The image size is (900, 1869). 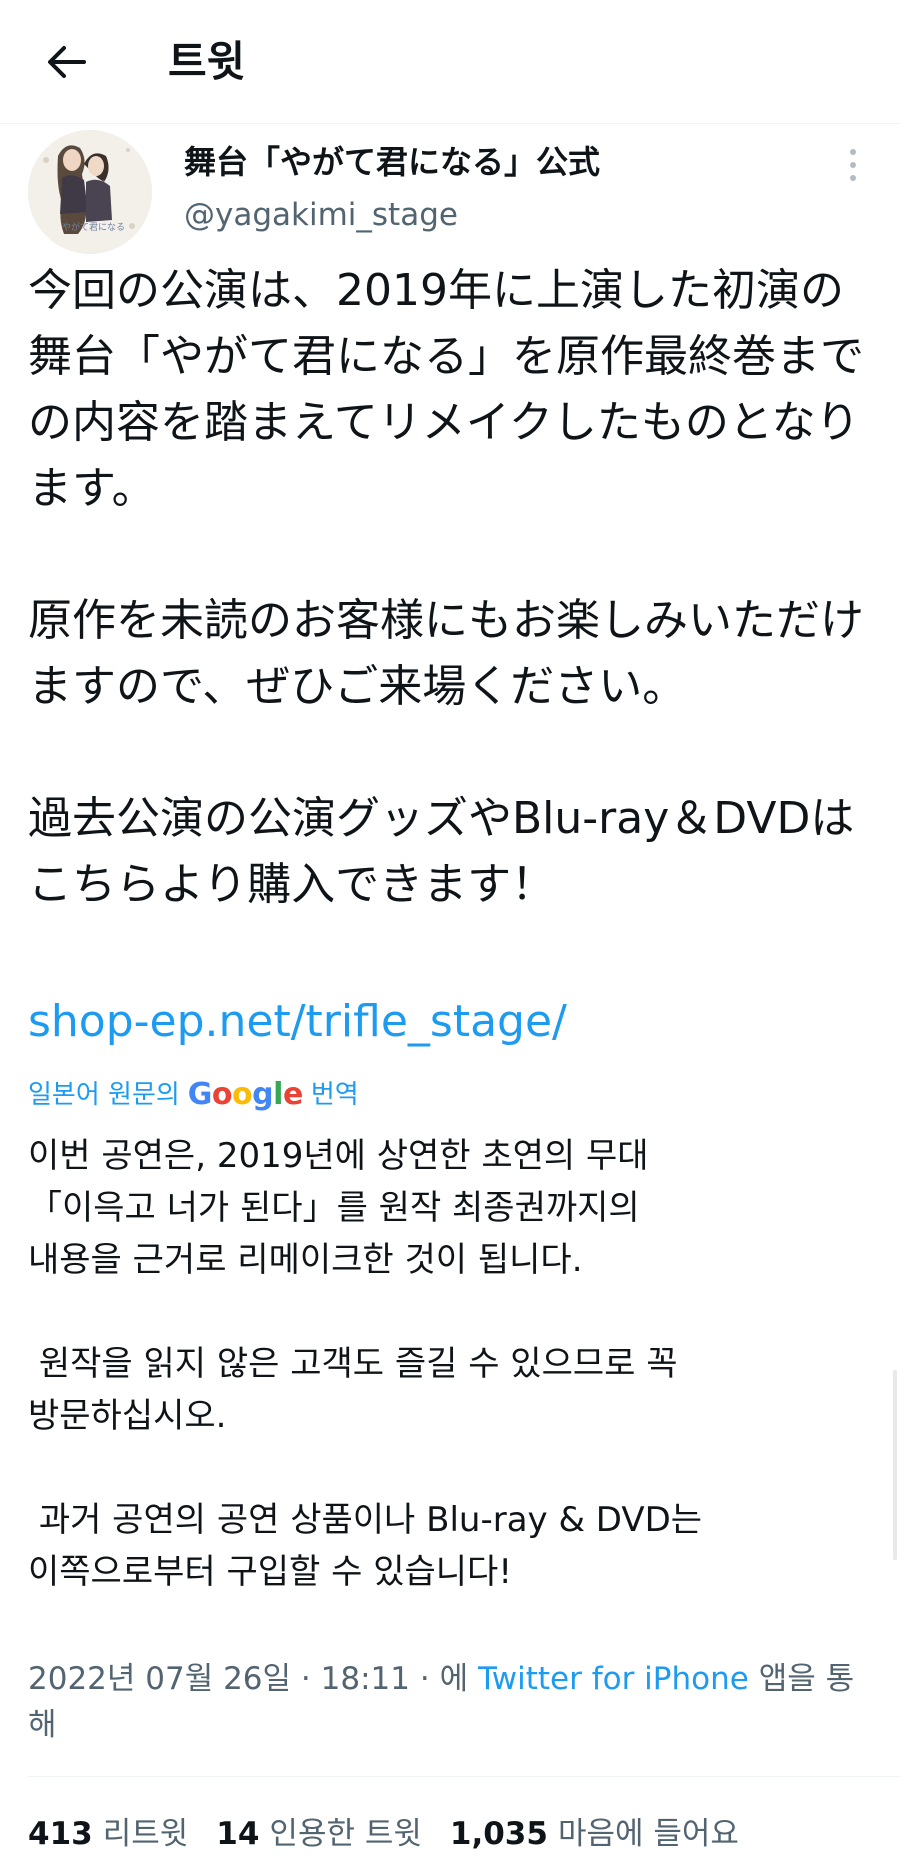 What do you see at coordinates (93, 227) in the screenshot?
I see `svg-text: やがて君になる` at bounding box center [93, 227].